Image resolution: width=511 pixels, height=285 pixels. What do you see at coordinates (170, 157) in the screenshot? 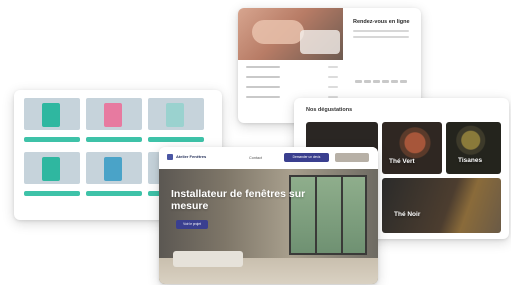
I see `logo-icon` at bounding box center [170, 157].